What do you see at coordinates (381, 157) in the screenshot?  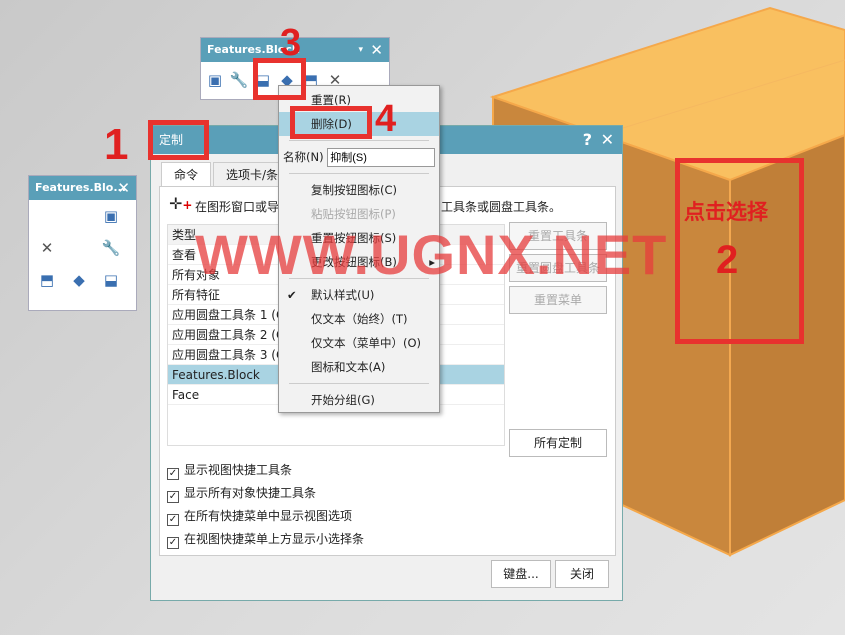 I see `name-input` at bounding box center [381, 157].